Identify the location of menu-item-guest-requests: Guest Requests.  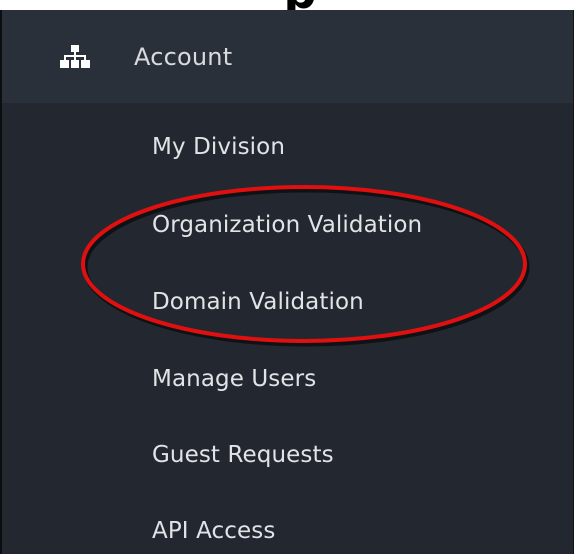
(287, 456).